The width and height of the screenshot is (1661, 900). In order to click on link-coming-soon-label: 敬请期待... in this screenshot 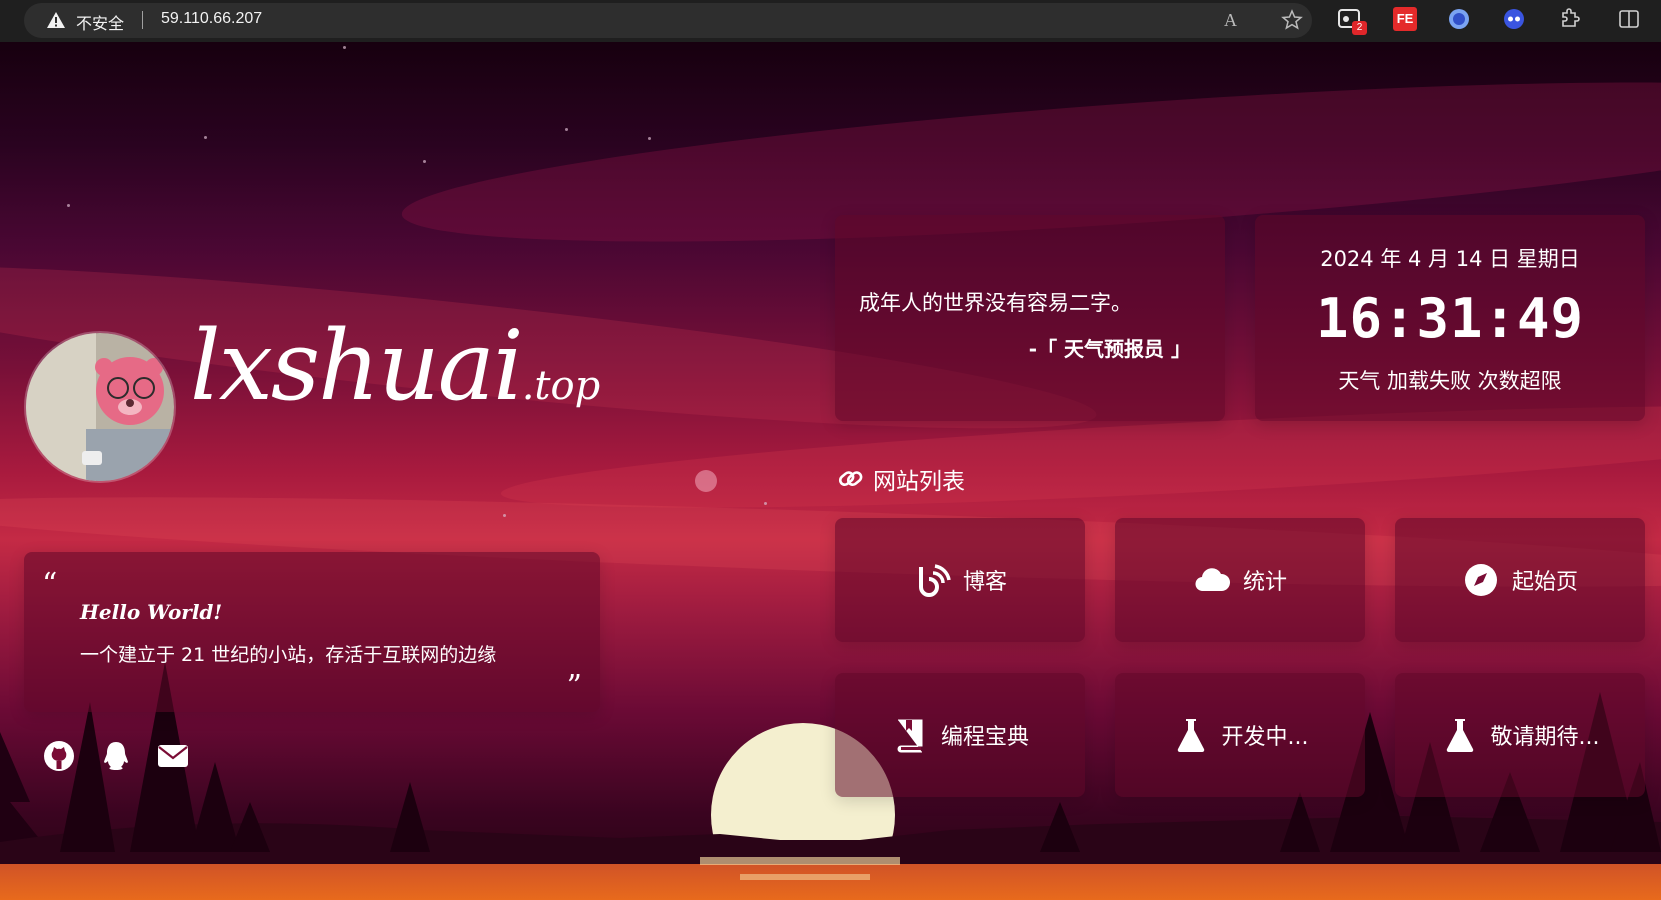, I will do `click(1545, 737)`.